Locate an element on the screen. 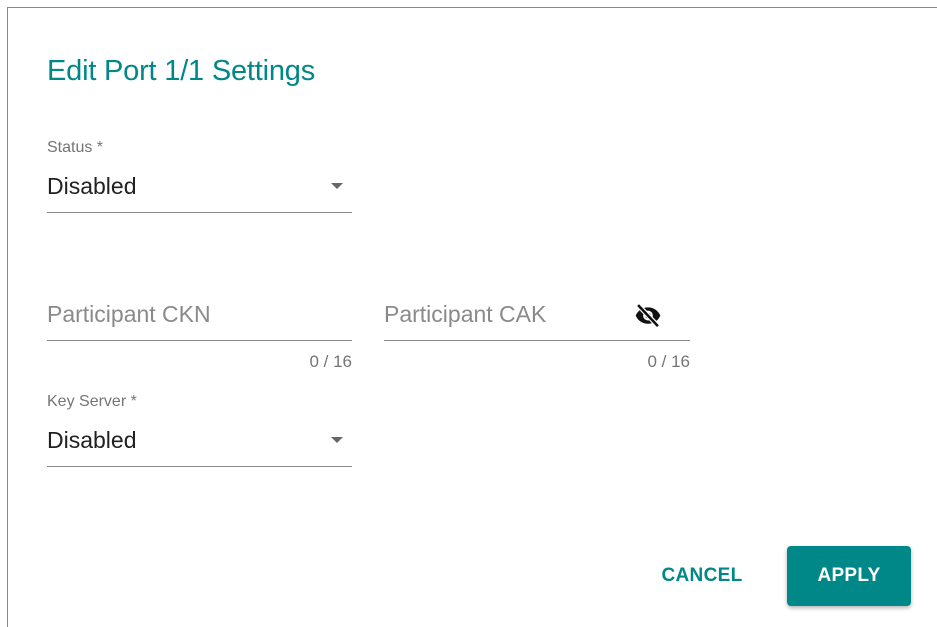 Image resolution: width=937 pixels, height=627 pixels. participant-cak-input: Participant CAK 0 / 16 is located at coordinates (537, 338).